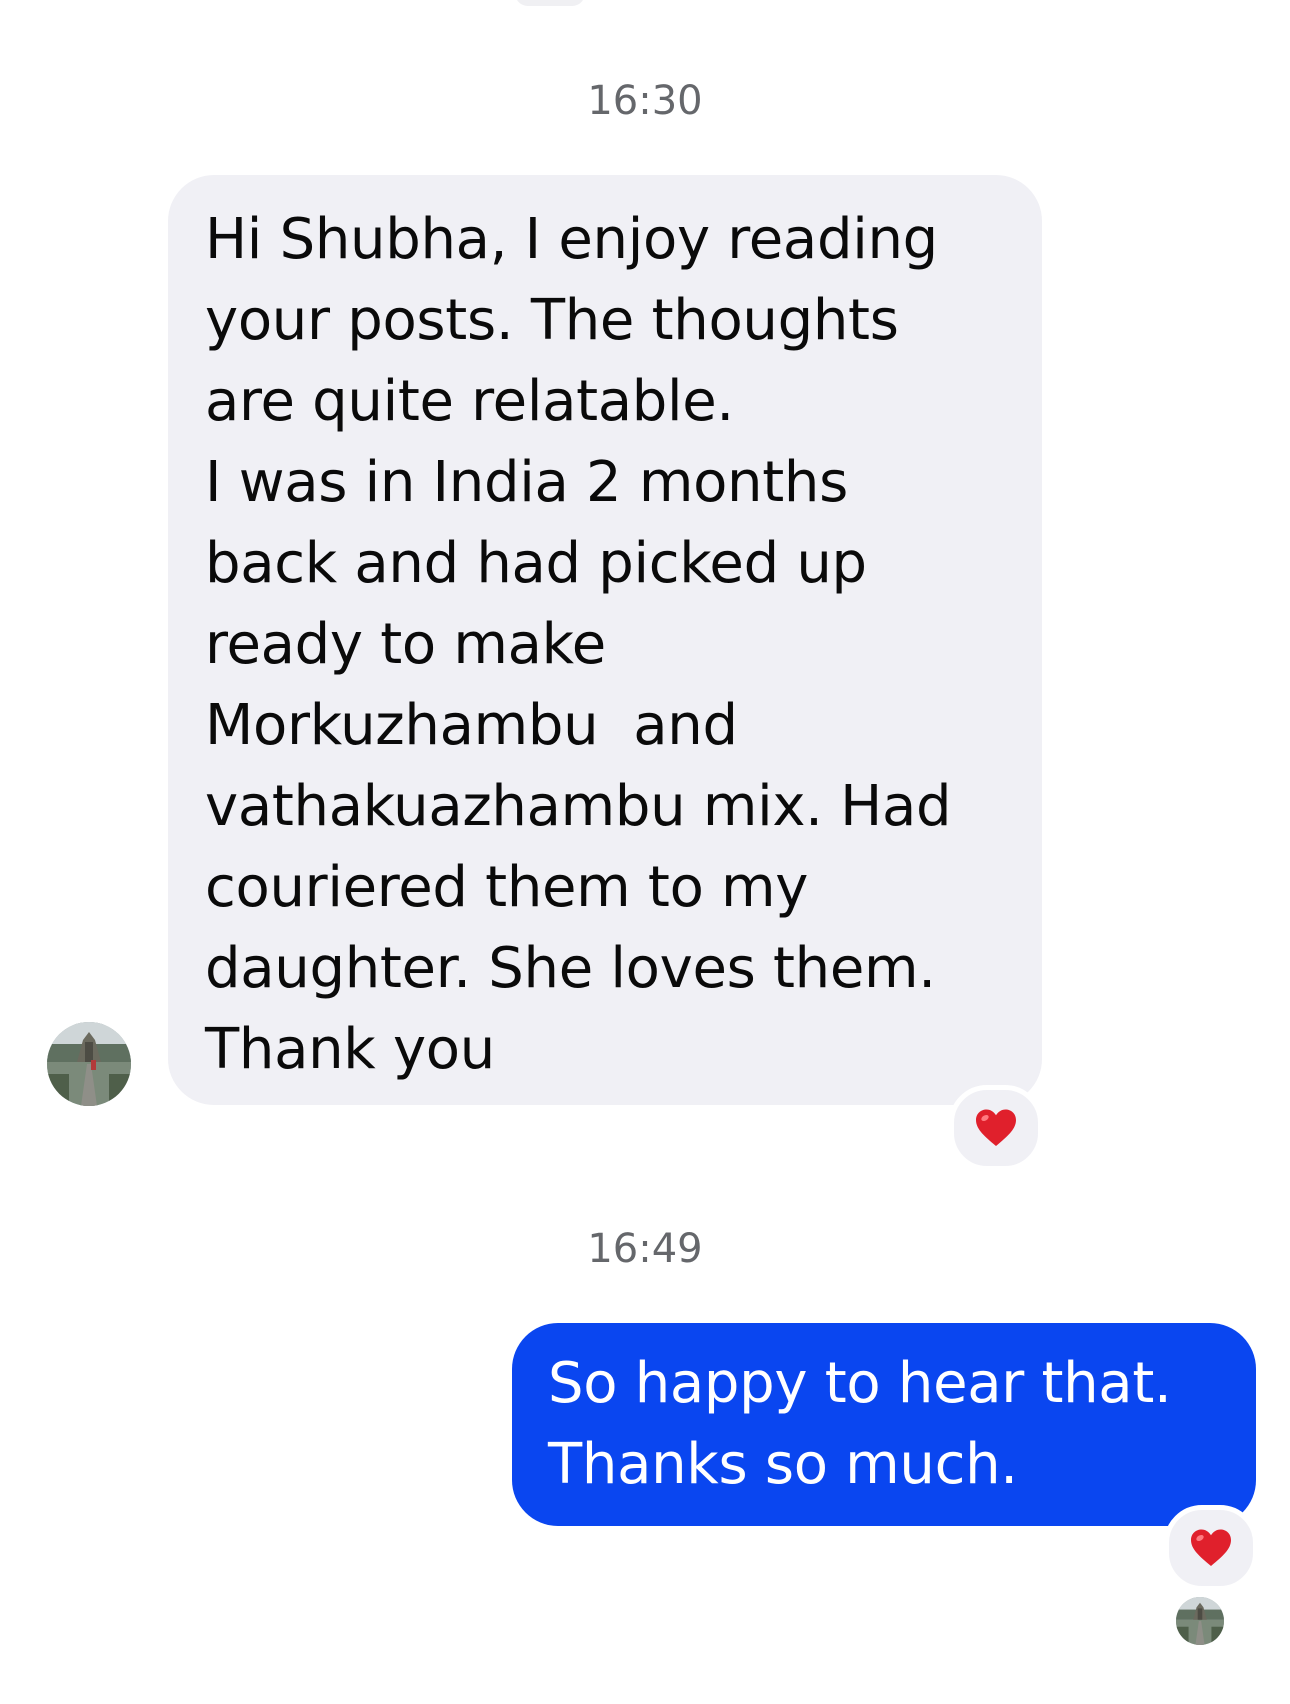 This screenshot has width=1290, height=1704. What do you see at coordinates (469, 401) in the screenshot?
I see `message-text-line: are quite relatable.` at bounding box center [469, 401].